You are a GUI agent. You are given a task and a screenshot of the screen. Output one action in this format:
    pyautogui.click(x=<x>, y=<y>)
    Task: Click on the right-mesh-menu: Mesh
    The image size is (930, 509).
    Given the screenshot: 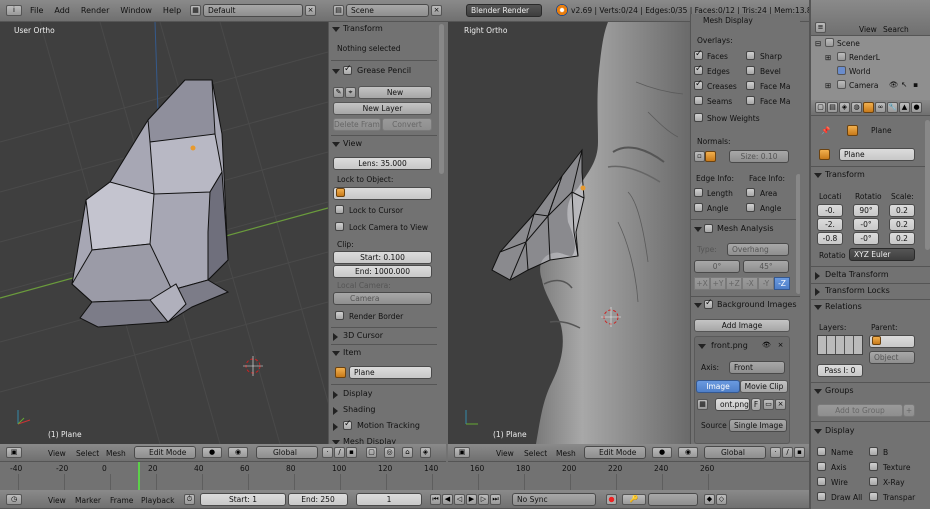 What is the action you would take?
    pyautogui.click(x=566, y=453)
    